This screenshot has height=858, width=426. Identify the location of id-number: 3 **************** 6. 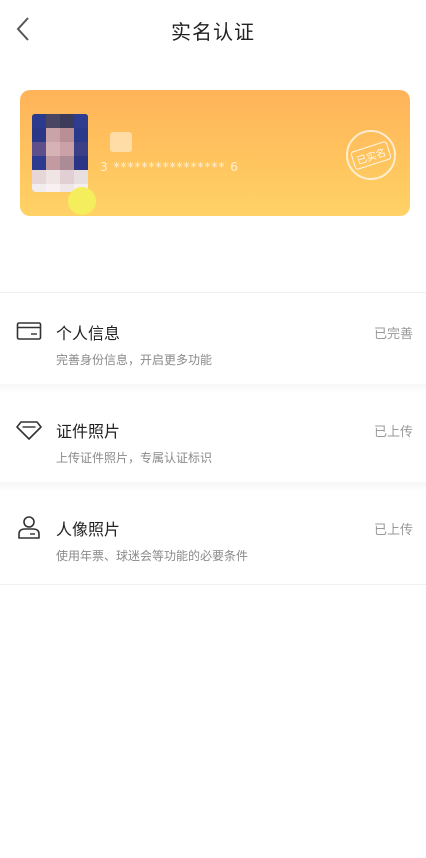
(169, 167).